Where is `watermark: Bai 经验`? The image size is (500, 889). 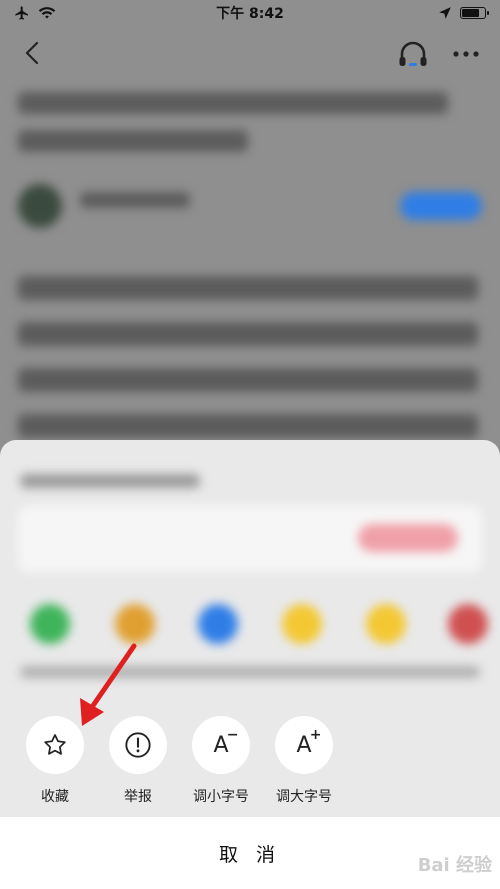 watermark: Bai 经验 is located at coordinates (454, 865).